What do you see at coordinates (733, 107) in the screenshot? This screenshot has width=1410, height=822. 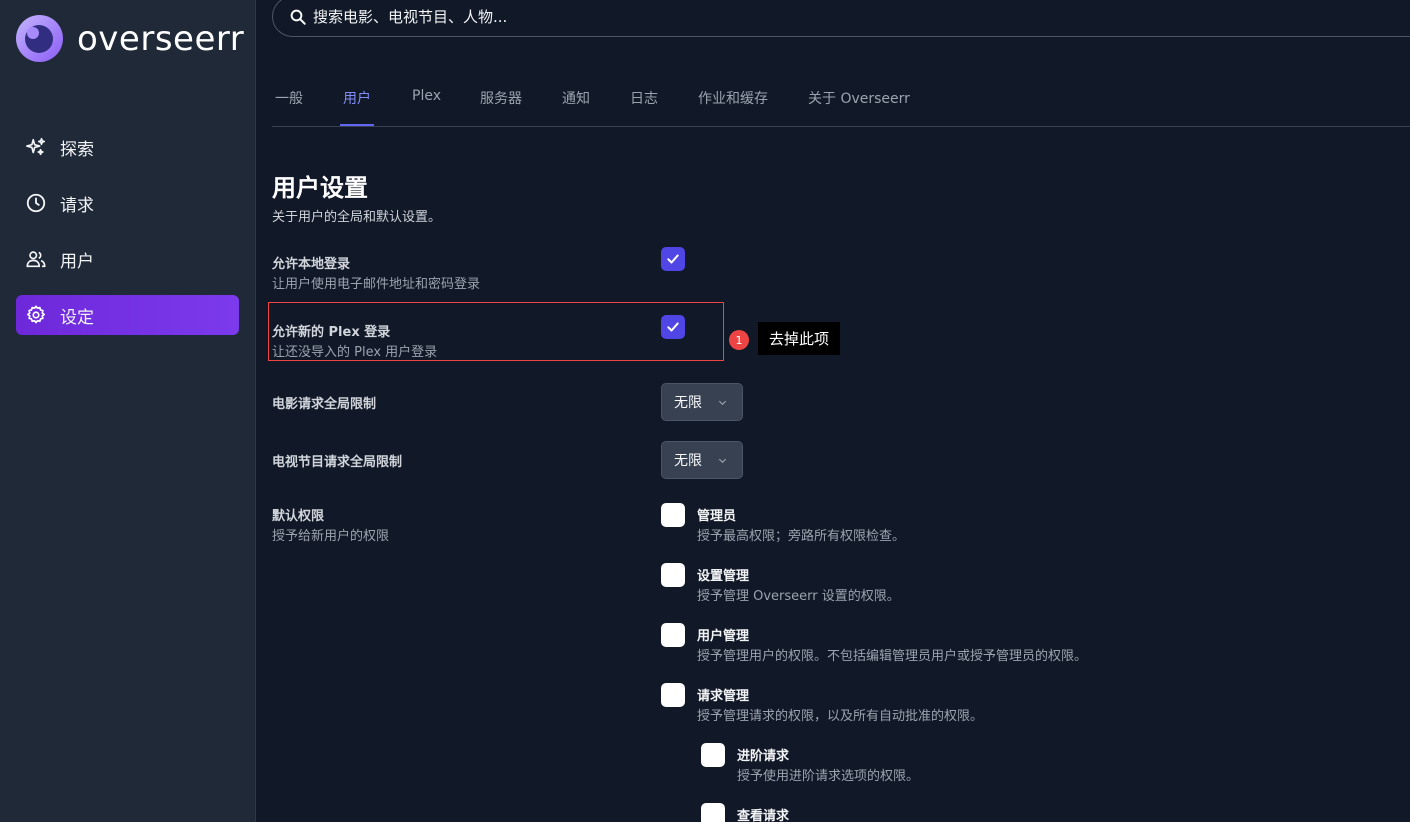 I see `tab-jobs-cache: 作业和缓存` at bounding box center [733, 107].